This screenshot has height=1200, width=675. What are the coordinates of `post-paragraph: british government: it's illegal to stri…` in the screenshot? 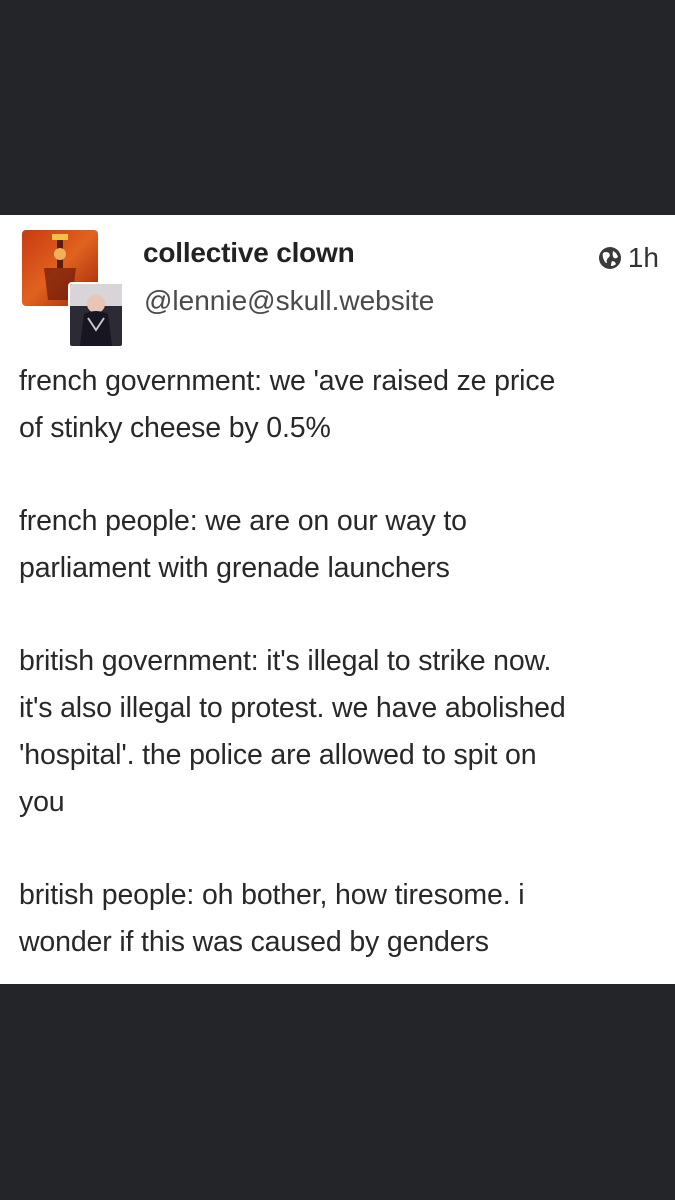 It's located at (292, 731).